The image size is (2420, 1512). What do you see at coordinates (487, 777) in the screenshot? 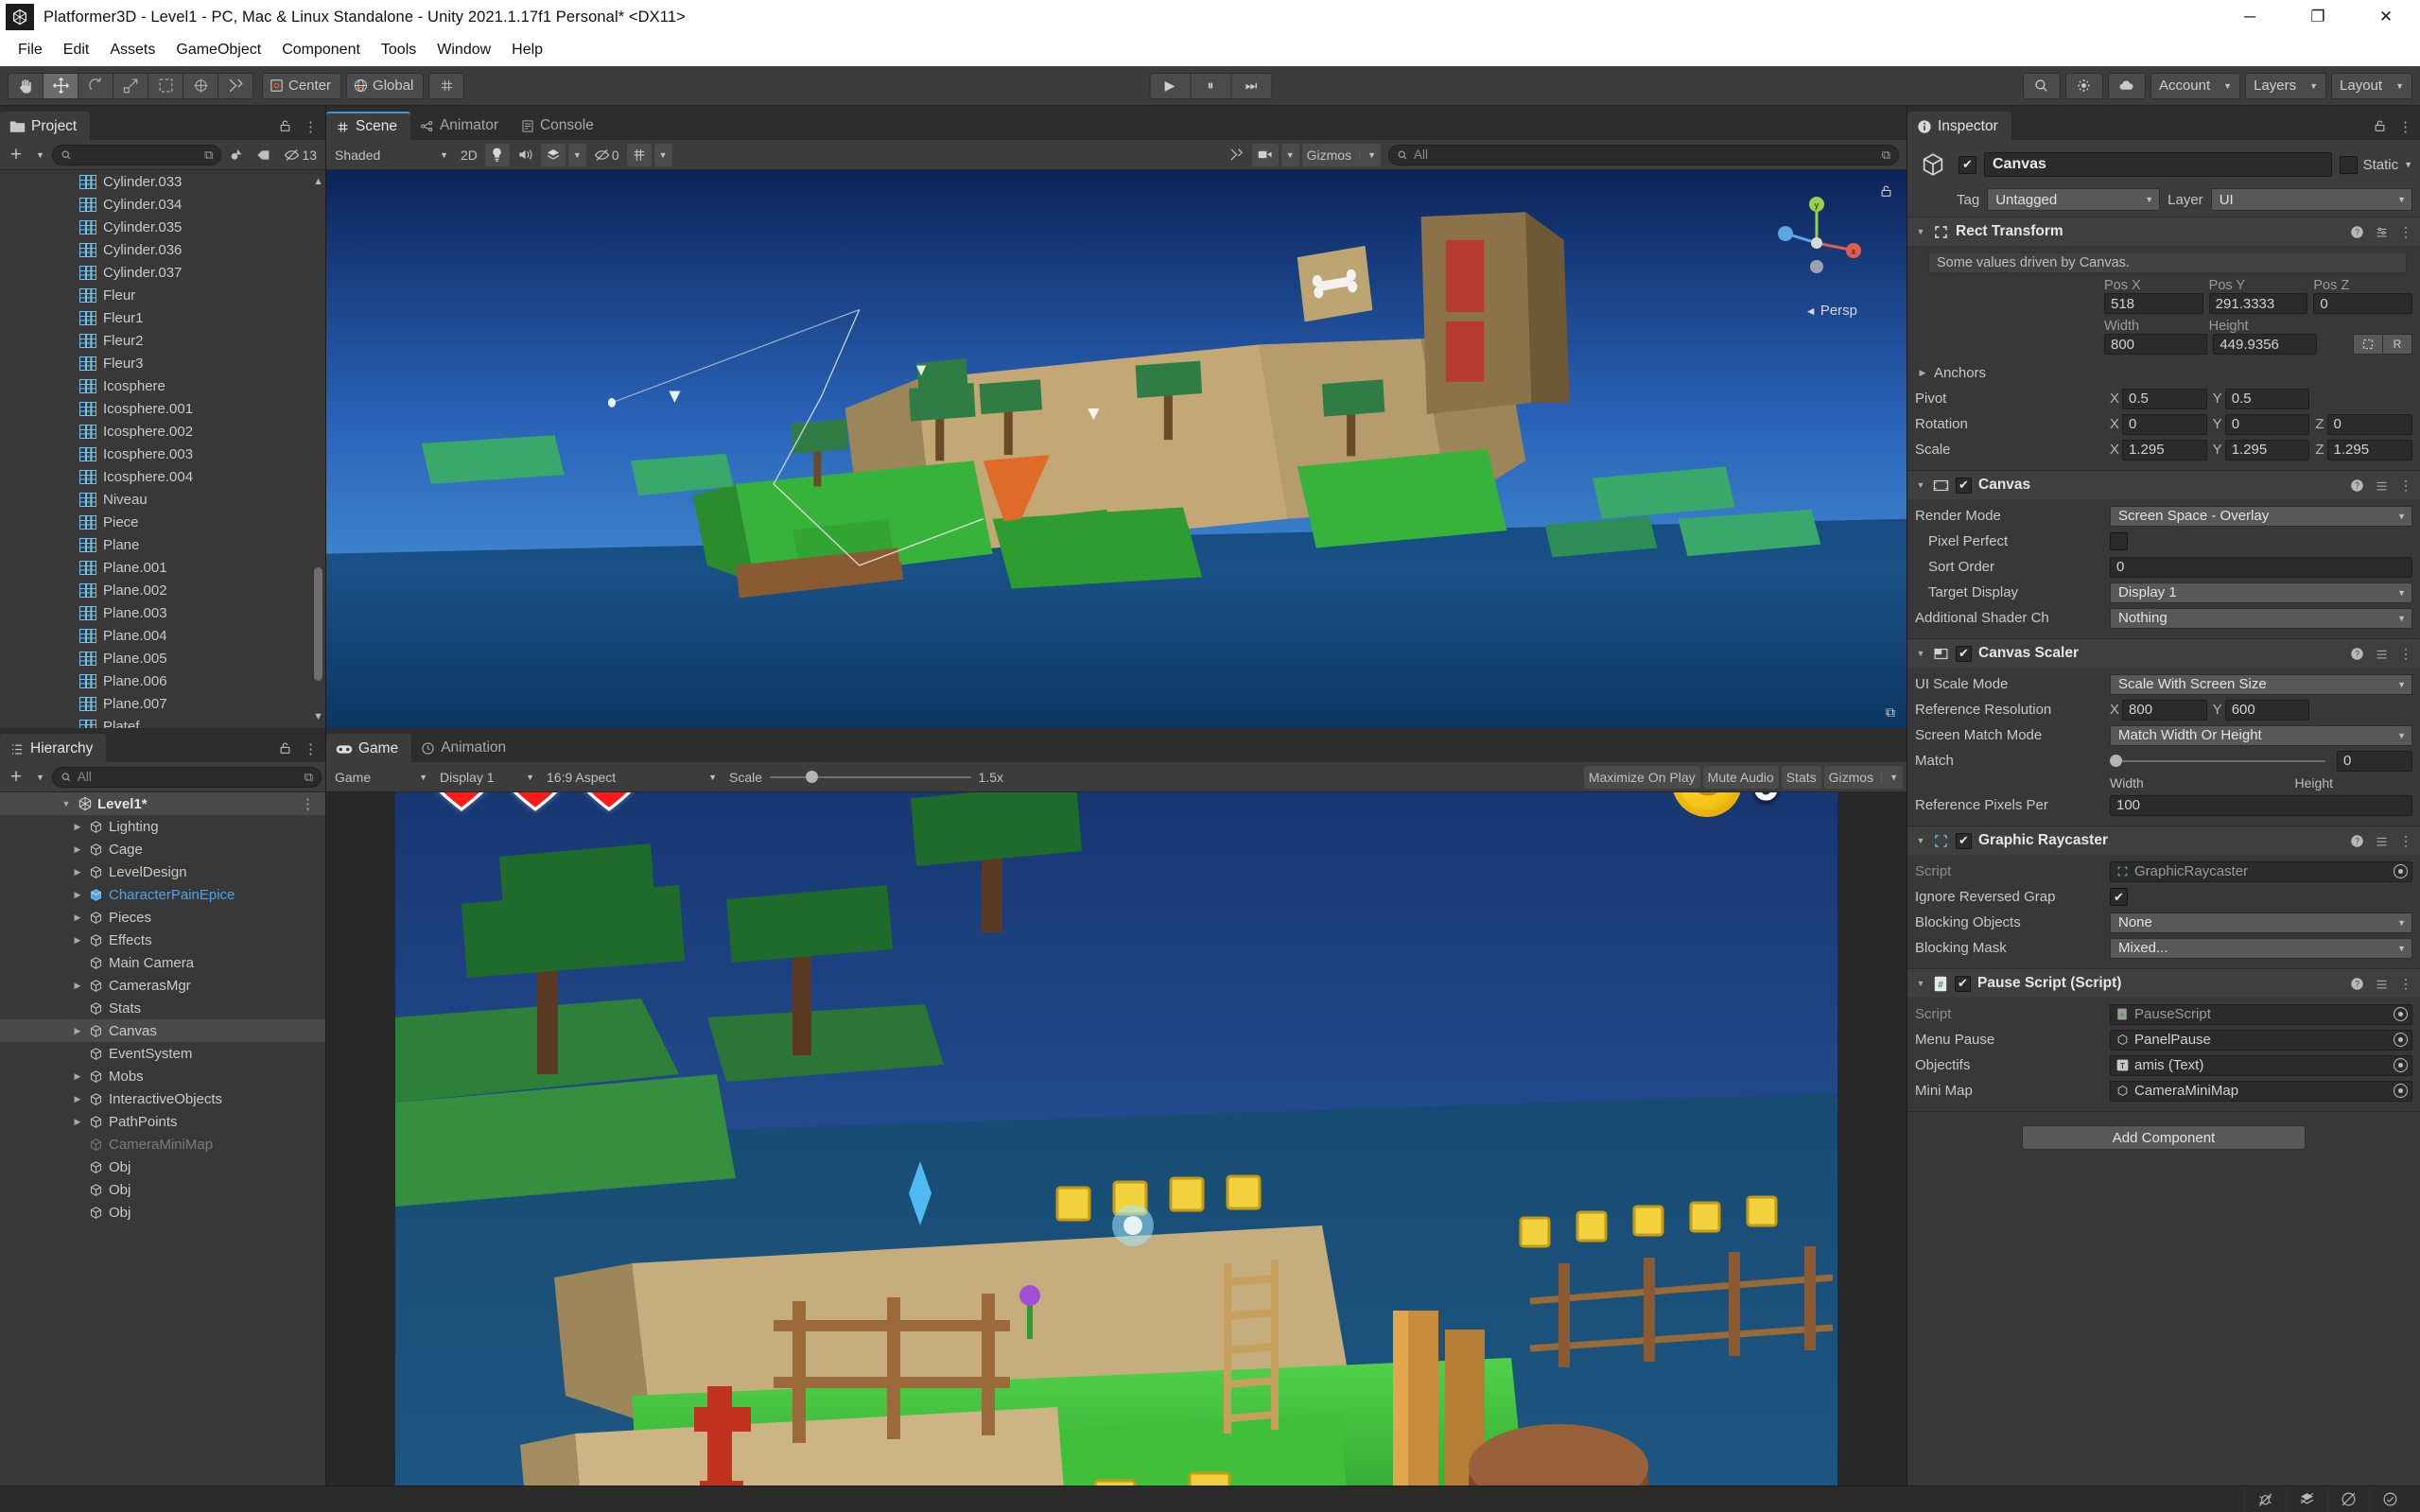
I see `game-display-dropdown: Display 1 ▼` at bounding box center [487, 777].